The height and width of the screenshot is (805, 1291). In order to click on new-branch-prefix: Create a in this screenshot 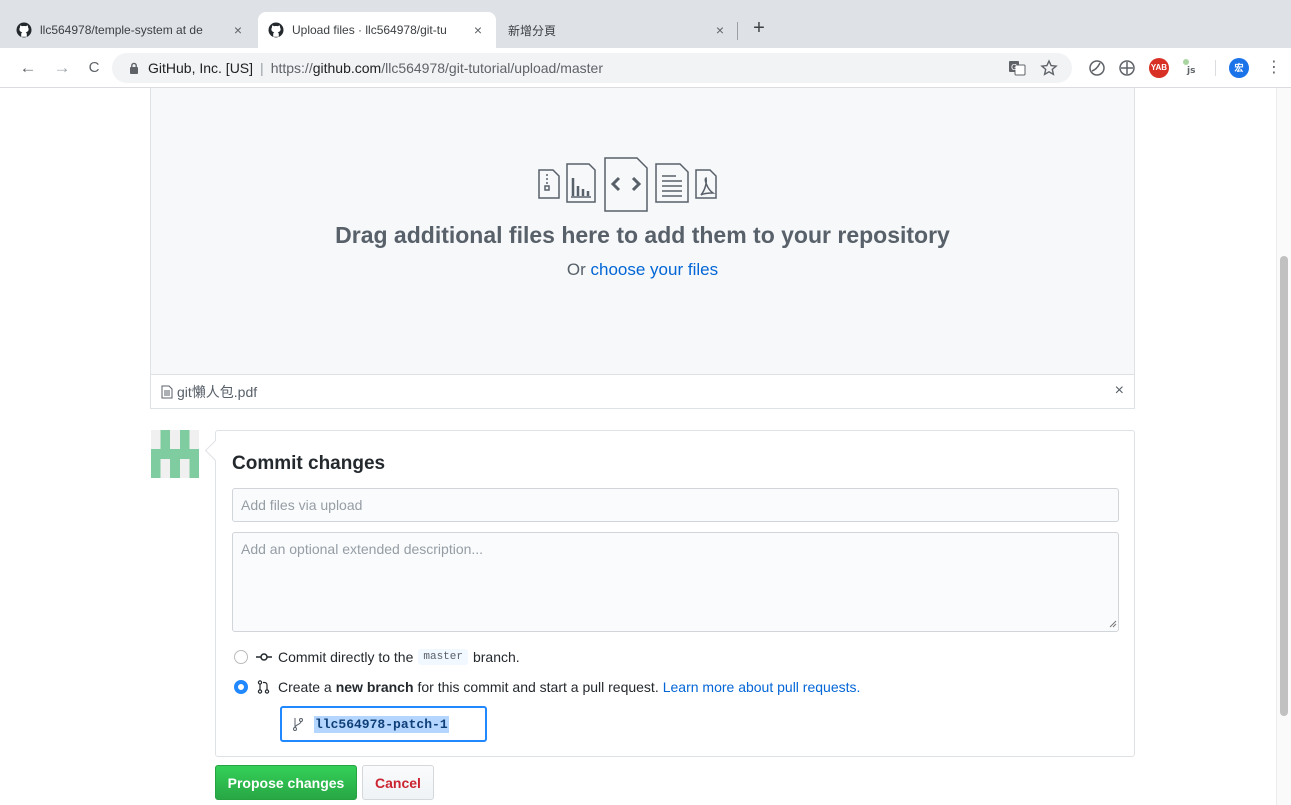, I will do `click(305, 687)`.